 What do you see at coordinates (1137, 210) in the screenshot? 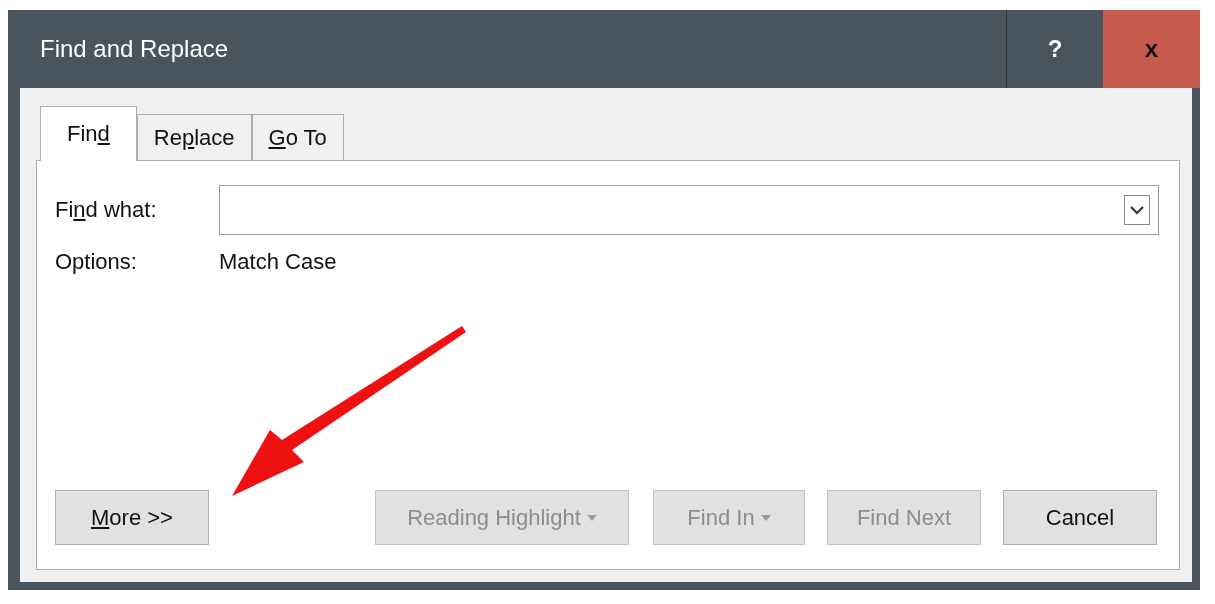
I see `dropdown-icon` at bounding box center [1137, 210].